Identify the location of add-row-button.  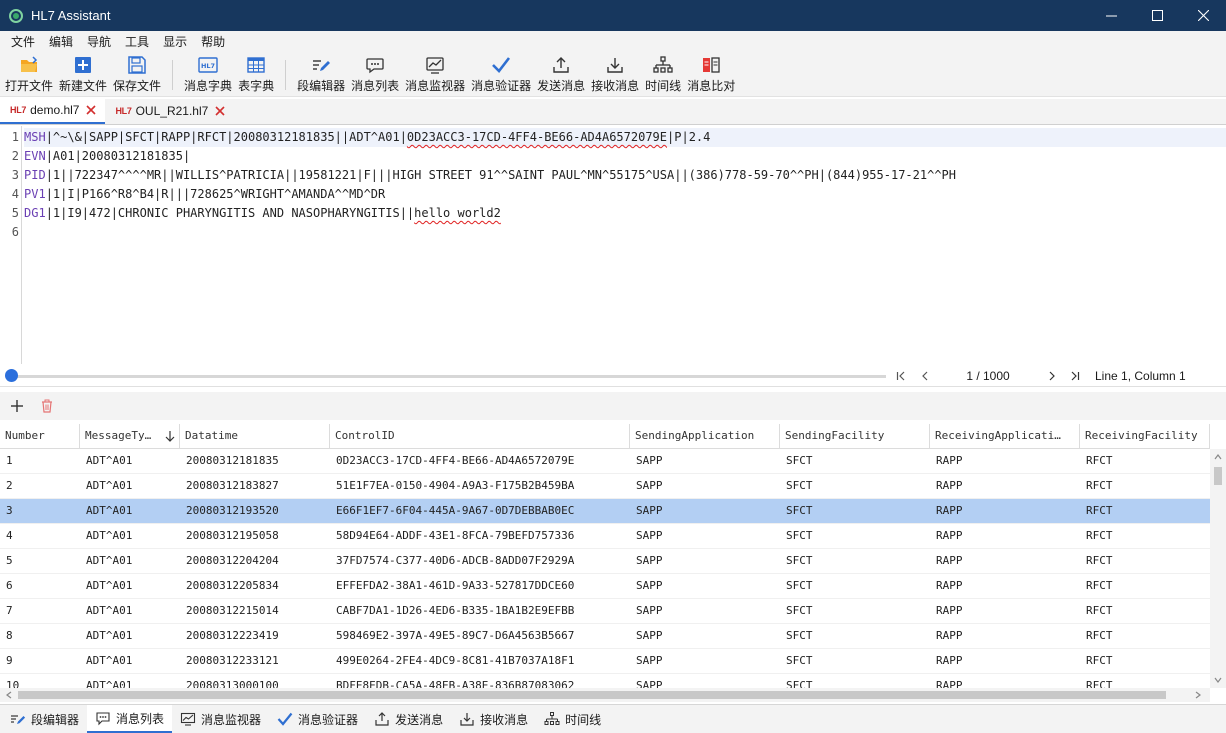
(17, 406).